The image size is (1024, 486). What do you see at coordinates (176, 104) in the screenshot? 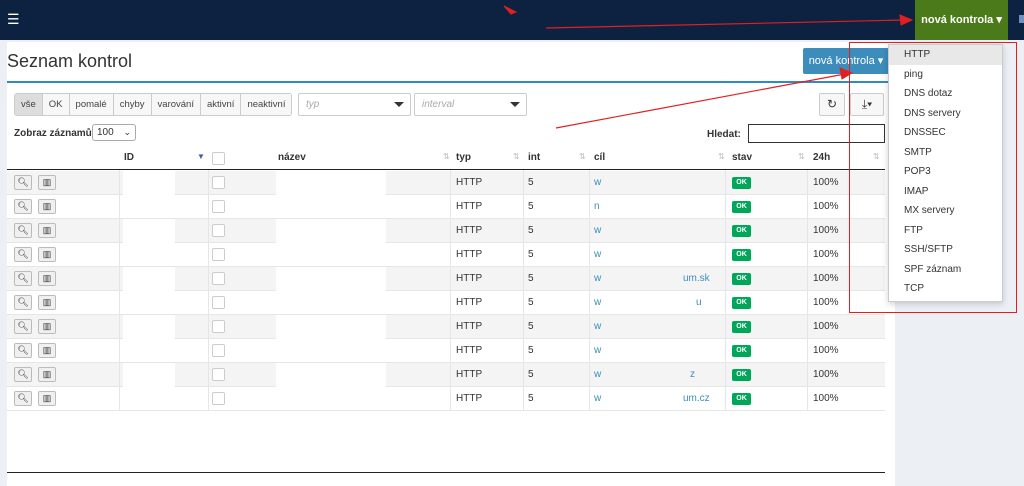
I see `filter-warnings: varování` at bounding box center [176, 104].